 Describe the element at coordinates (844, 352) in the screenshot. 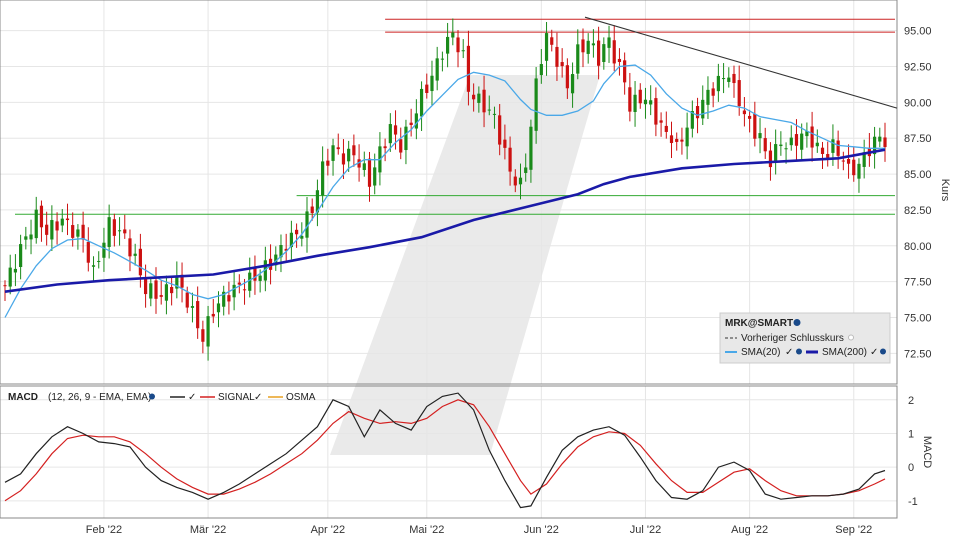

I see `legend-sma200: SMA(200)` at that location.